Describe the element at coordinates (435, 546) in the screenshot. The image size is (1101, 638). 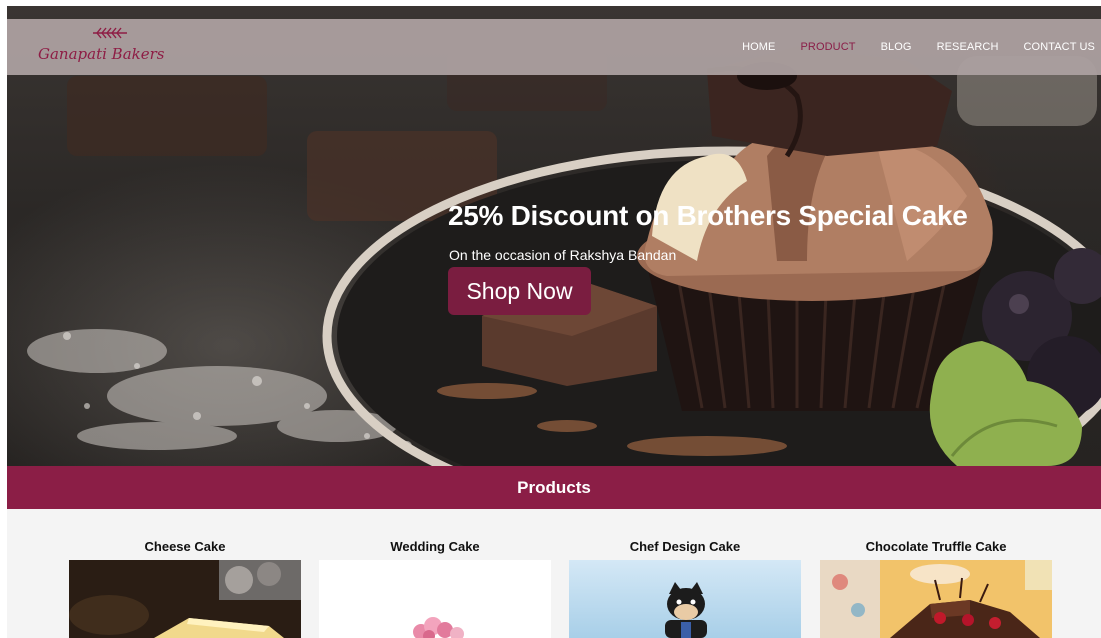
I see `product-title: Wedding Cake` at that location.